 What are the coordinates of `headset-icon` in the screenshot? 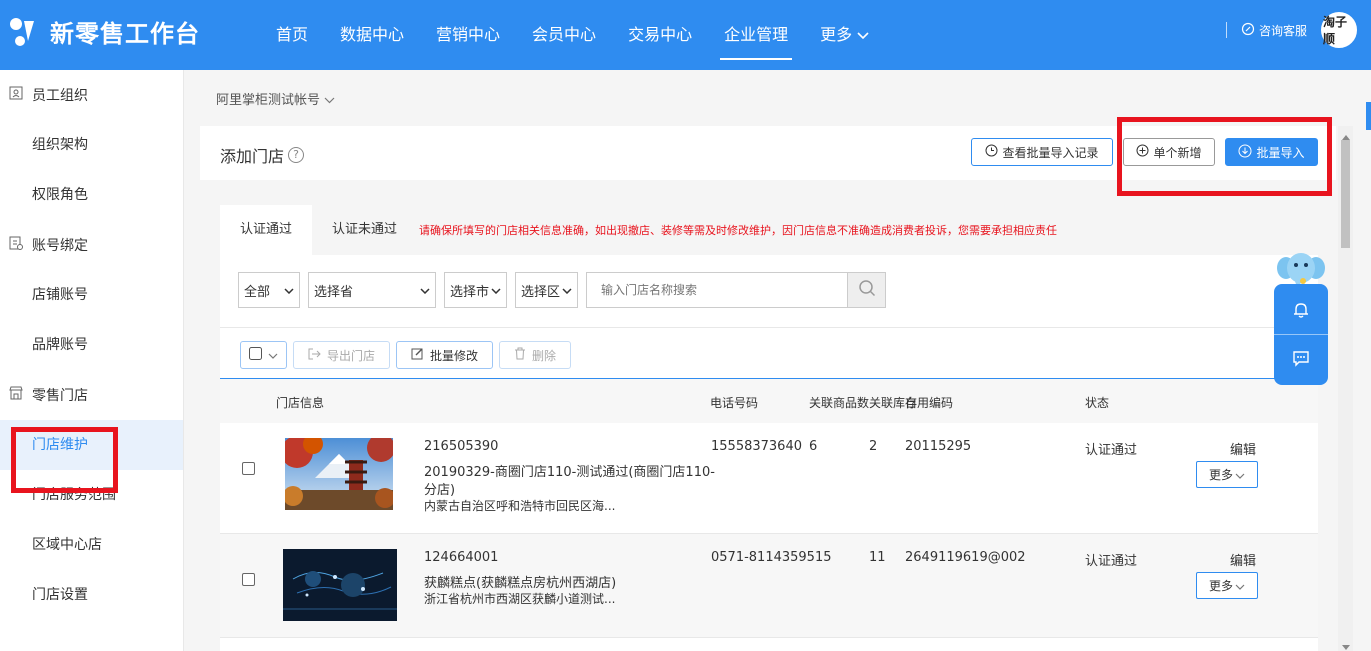 It's located at (1248, 30).